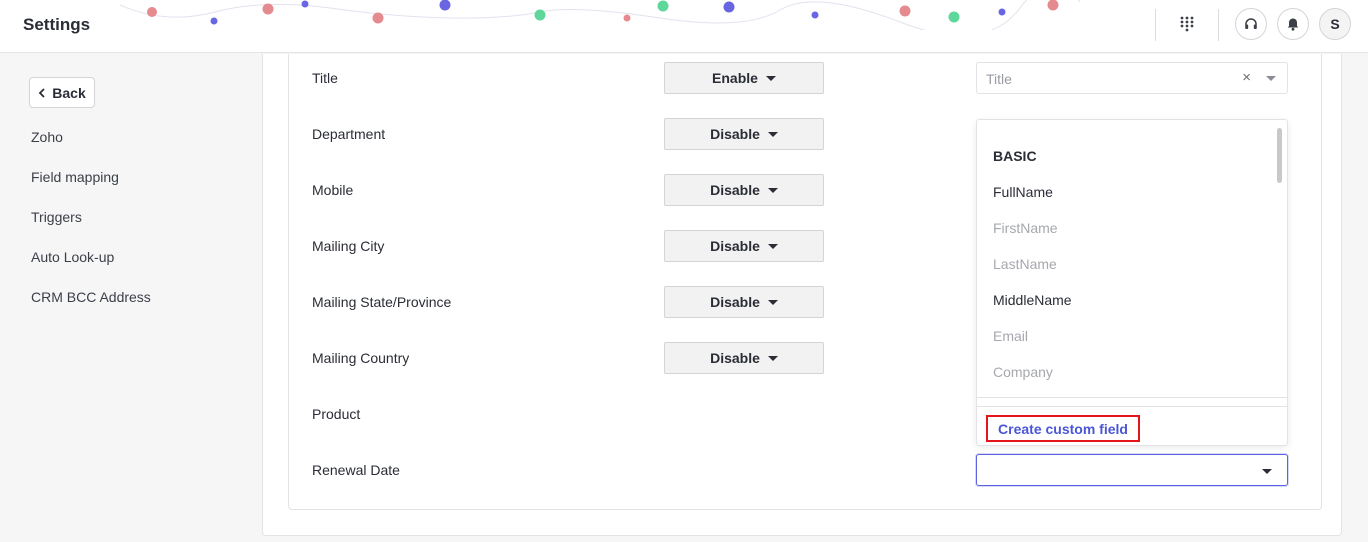 The height and width of the screenshot is (542, 1368). I want to click on create-custom-field-link: Create custom field, so click(1063, 428).